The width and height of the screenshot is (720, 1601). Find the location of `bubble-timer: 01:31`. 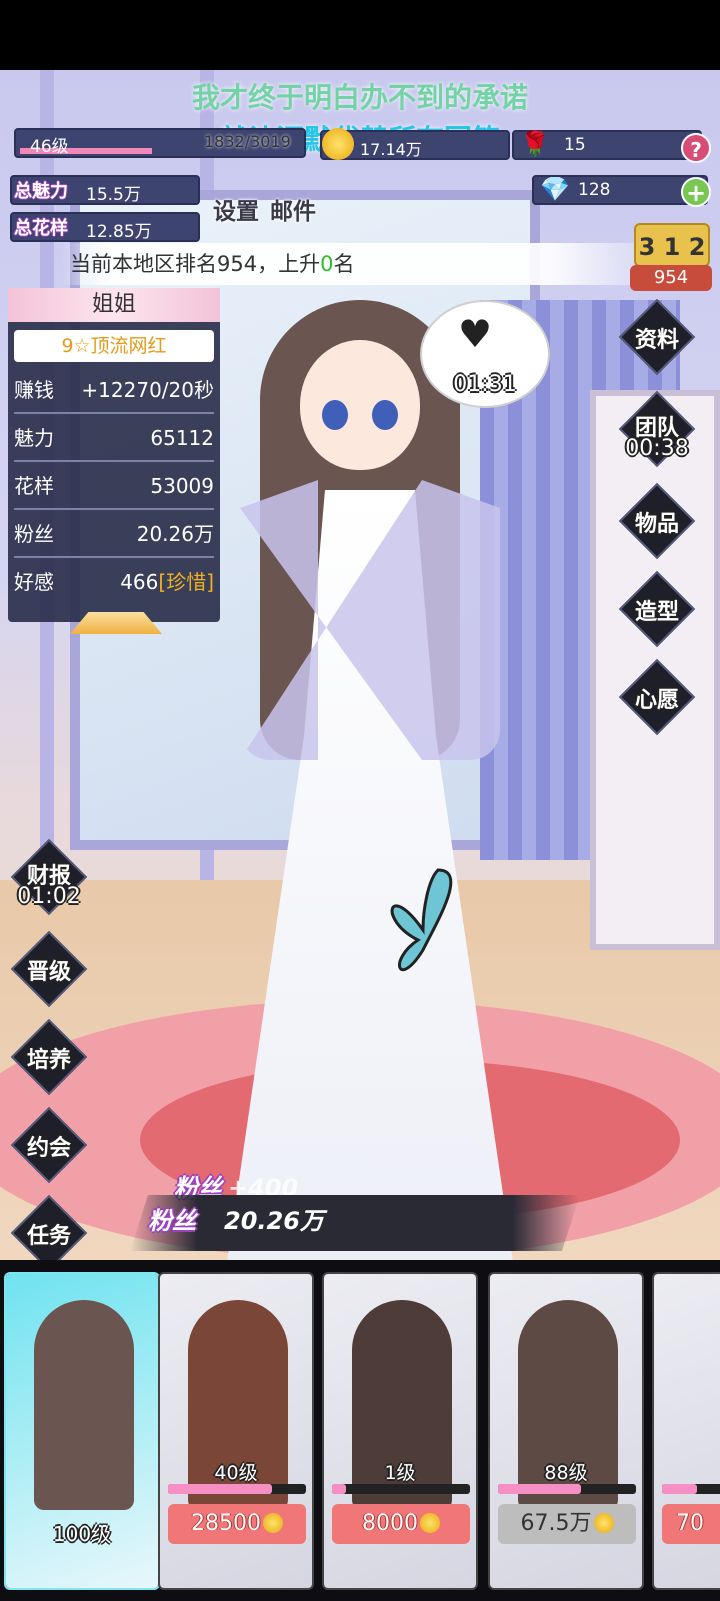

bubble-timer: 01:31 is located at coordinates (485, 384).